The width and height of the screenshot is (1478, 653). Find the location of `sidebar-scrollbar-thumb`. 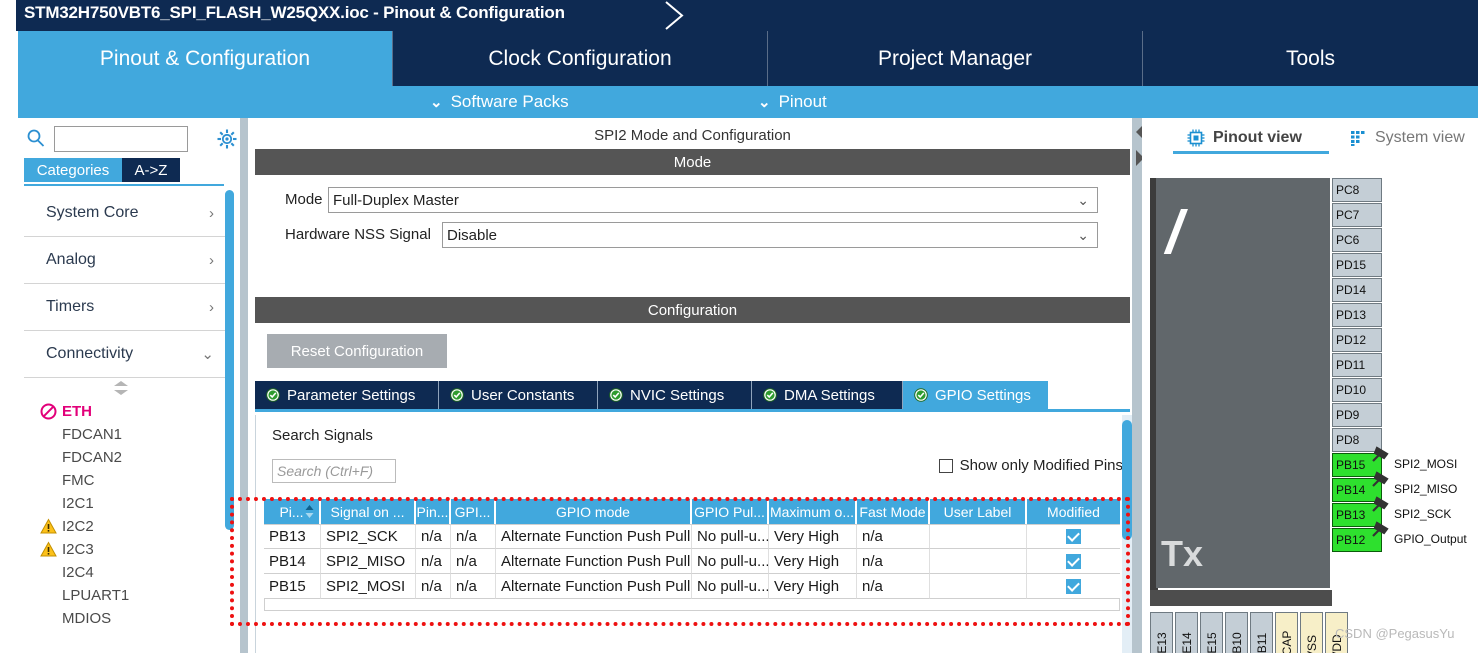

sidebar-scrollbar-thumb is located at coordinates (229, 360).